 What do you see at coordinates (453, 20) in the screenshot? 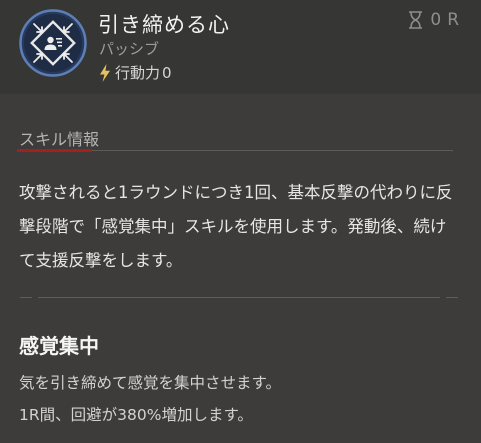
I see `cooldown-unit: R` at bounding box center [453, 20].